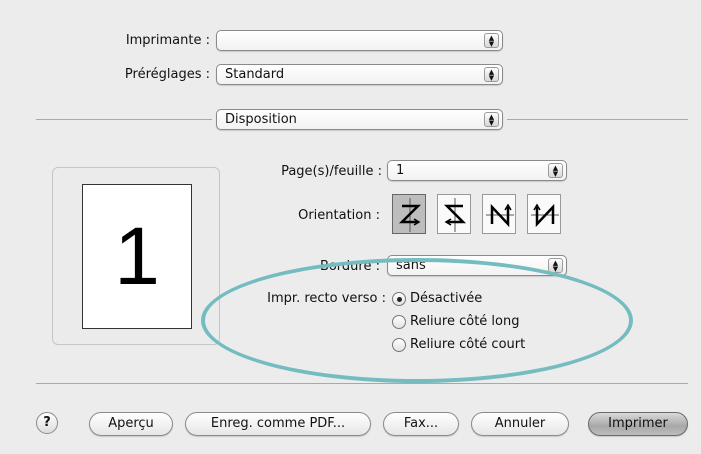 The image size is (701, 454). I want to click on presets-value: Standard, so click(255, 74).